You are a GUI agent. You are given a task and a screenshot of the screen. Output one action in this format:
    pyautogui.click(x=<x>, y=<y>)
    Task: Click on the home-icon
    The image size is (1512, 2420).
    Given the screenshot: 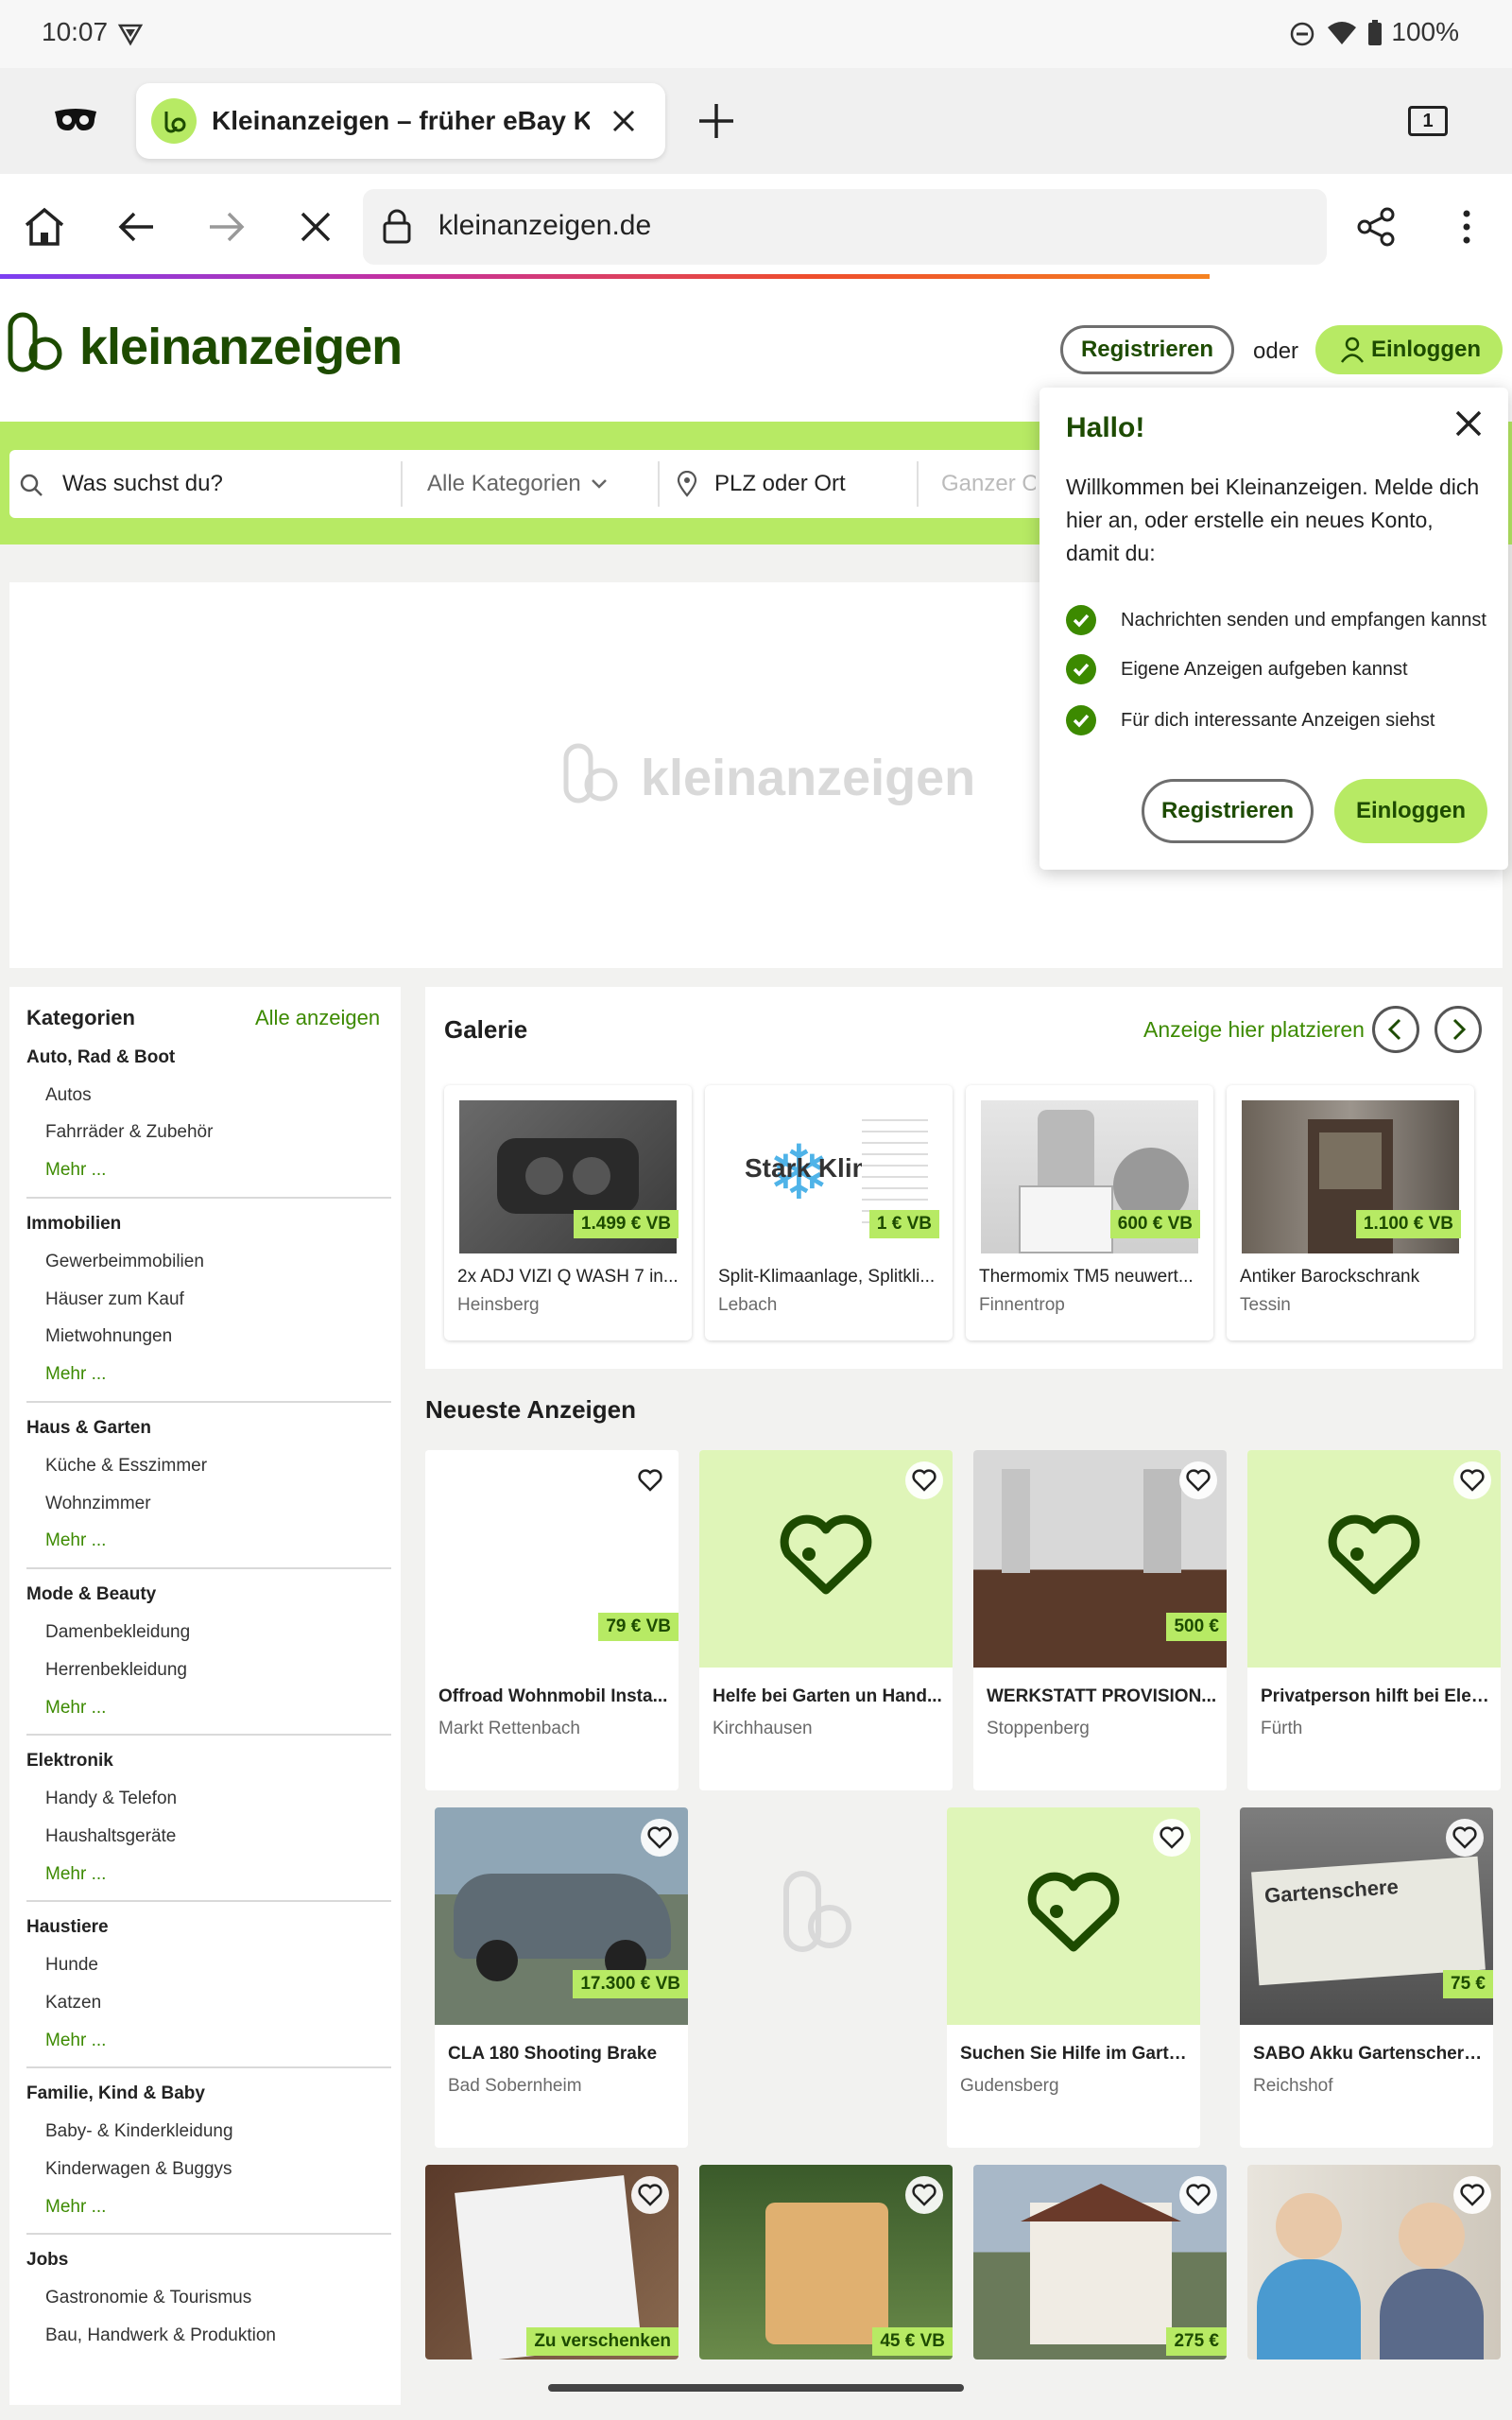 What is the action you would take?
    pyautogui.click(x=44, y=227)
    